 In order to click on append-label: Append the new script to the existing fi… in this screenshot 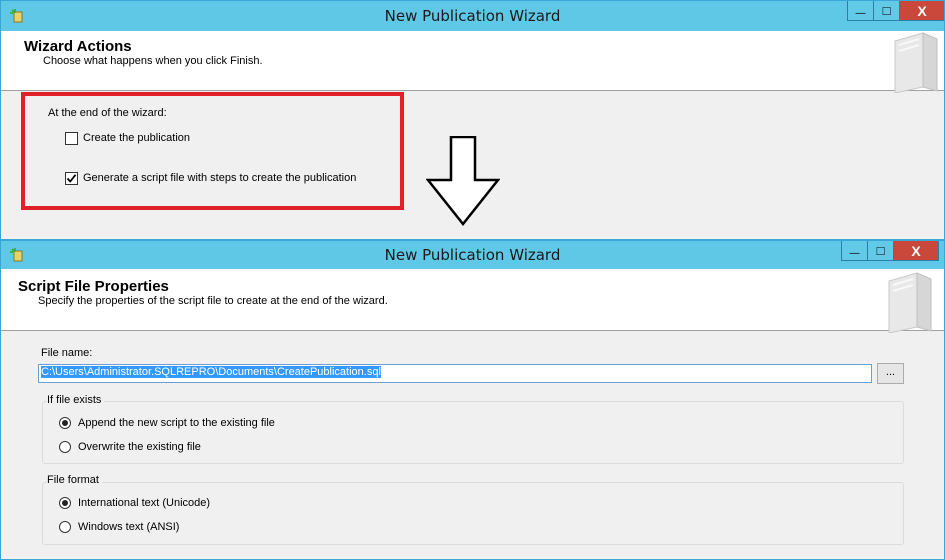, I will do `click(176, 423)`.